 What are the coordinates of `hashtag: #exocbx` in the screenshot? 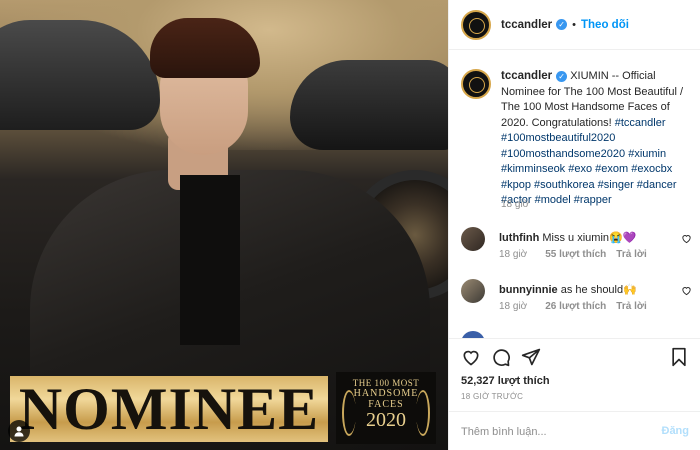 It's located at (651, 169).